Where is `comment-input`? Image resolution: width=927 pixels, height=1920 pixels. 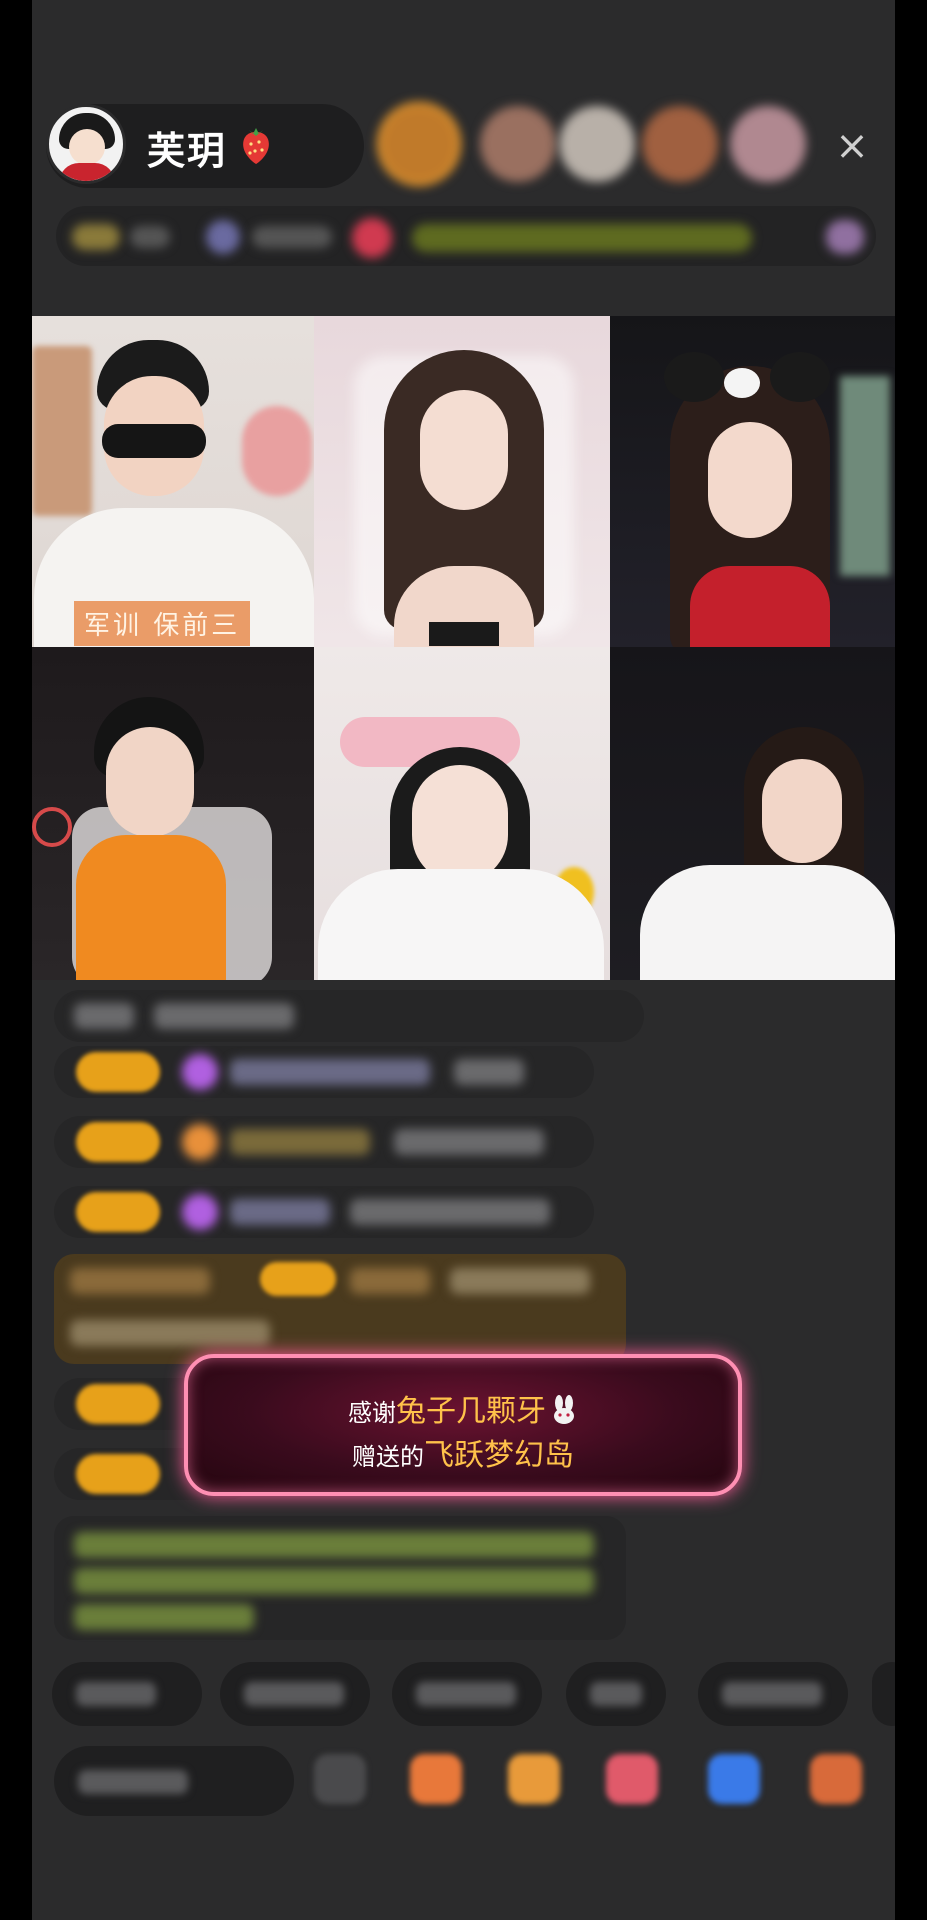 comment-input is located at coordinates (174, 1781).